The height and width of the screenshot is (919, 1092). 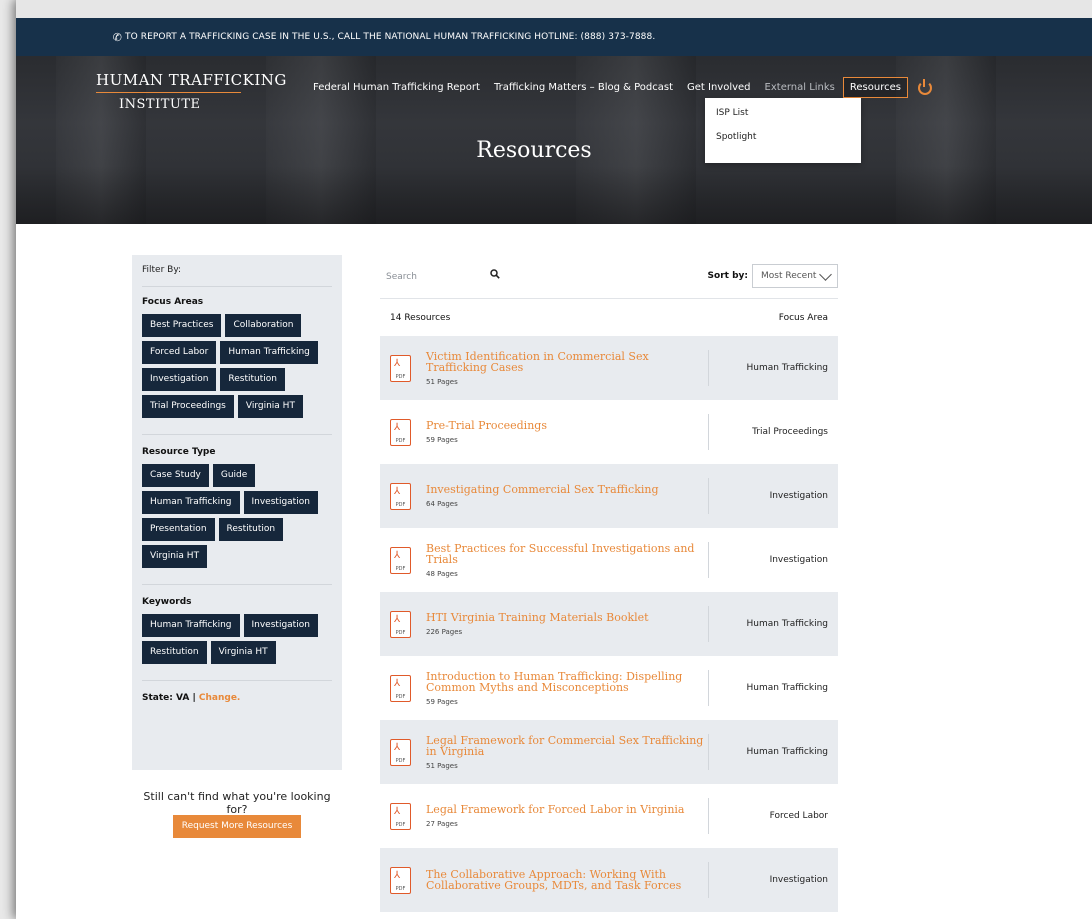 What do you see at coordinates (396, 87) in the screenshot?
I see `nav-item-federal-report: Federal Human Trafficking Report` at bounding box center [396, 87].